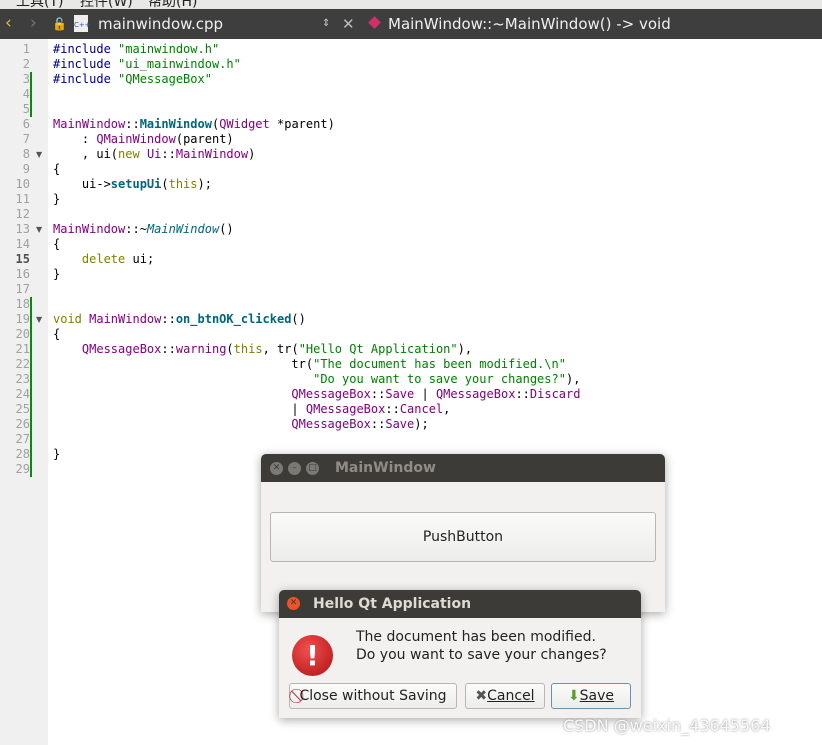  What do you see at coordinates (22, 364) in the screenshot?
I see `line-number: 22` at bounding box center [22, 364].